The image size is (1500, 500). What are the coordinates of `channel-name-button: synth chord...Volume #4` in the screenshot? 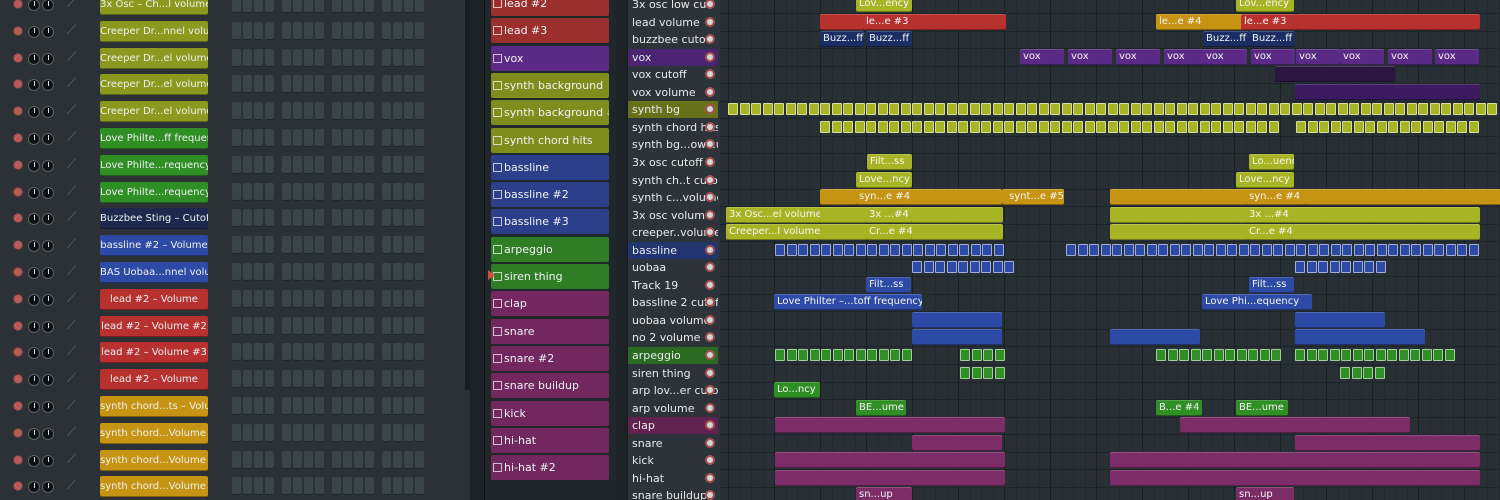 It's located at (154, 460).